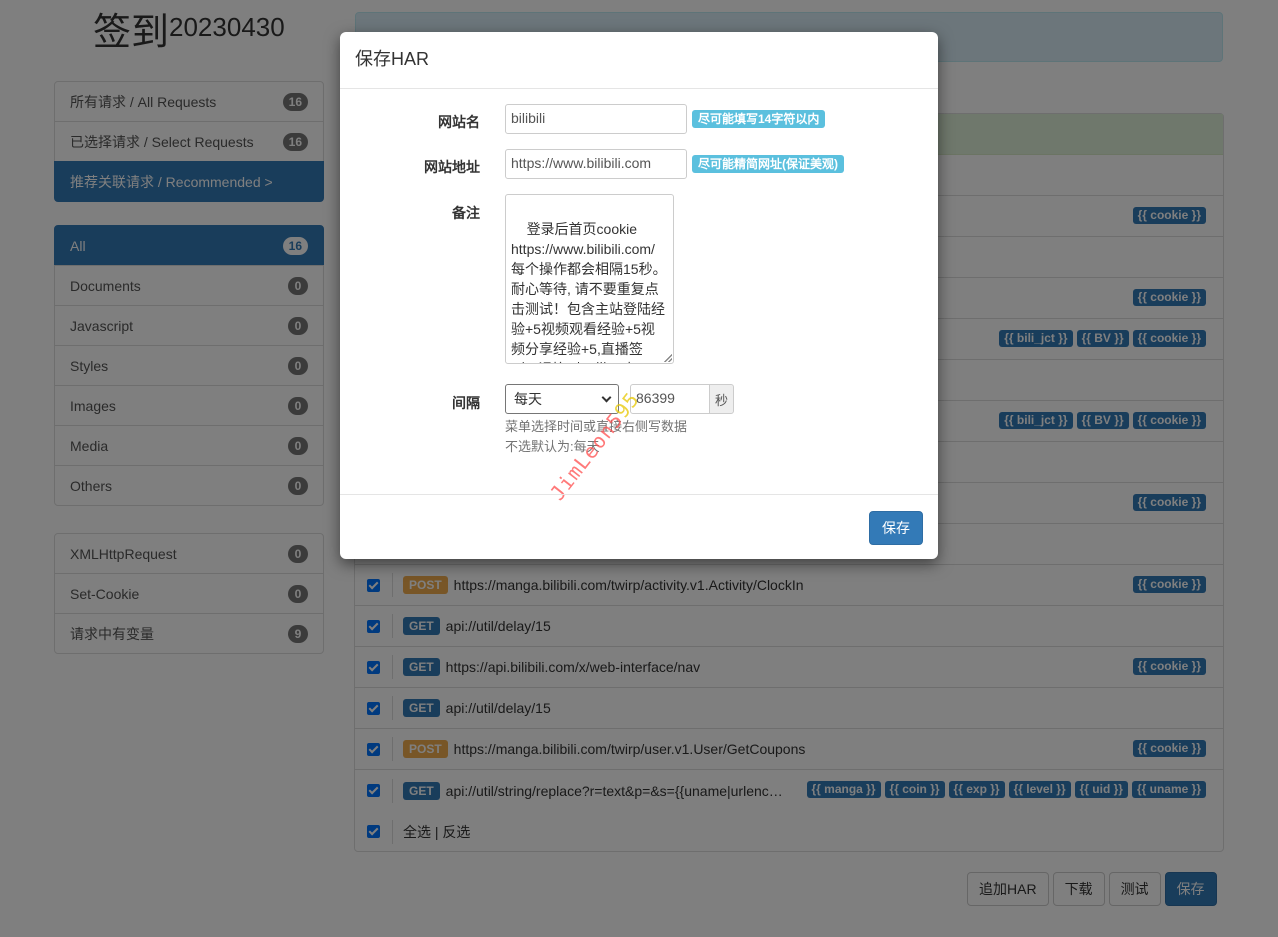 The width and height of the screenshot is (1278, 937). What do you see at coordinates (639, 60) in the screenshot?
I see `modal-header: 保存HAR` at bounding box center [639, 60].